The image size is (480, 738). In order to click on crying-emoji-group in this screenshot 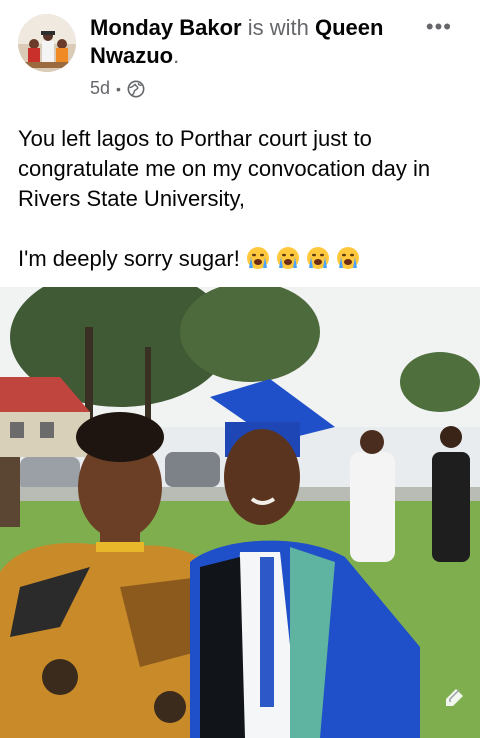, I will do `click(303, 258)`.